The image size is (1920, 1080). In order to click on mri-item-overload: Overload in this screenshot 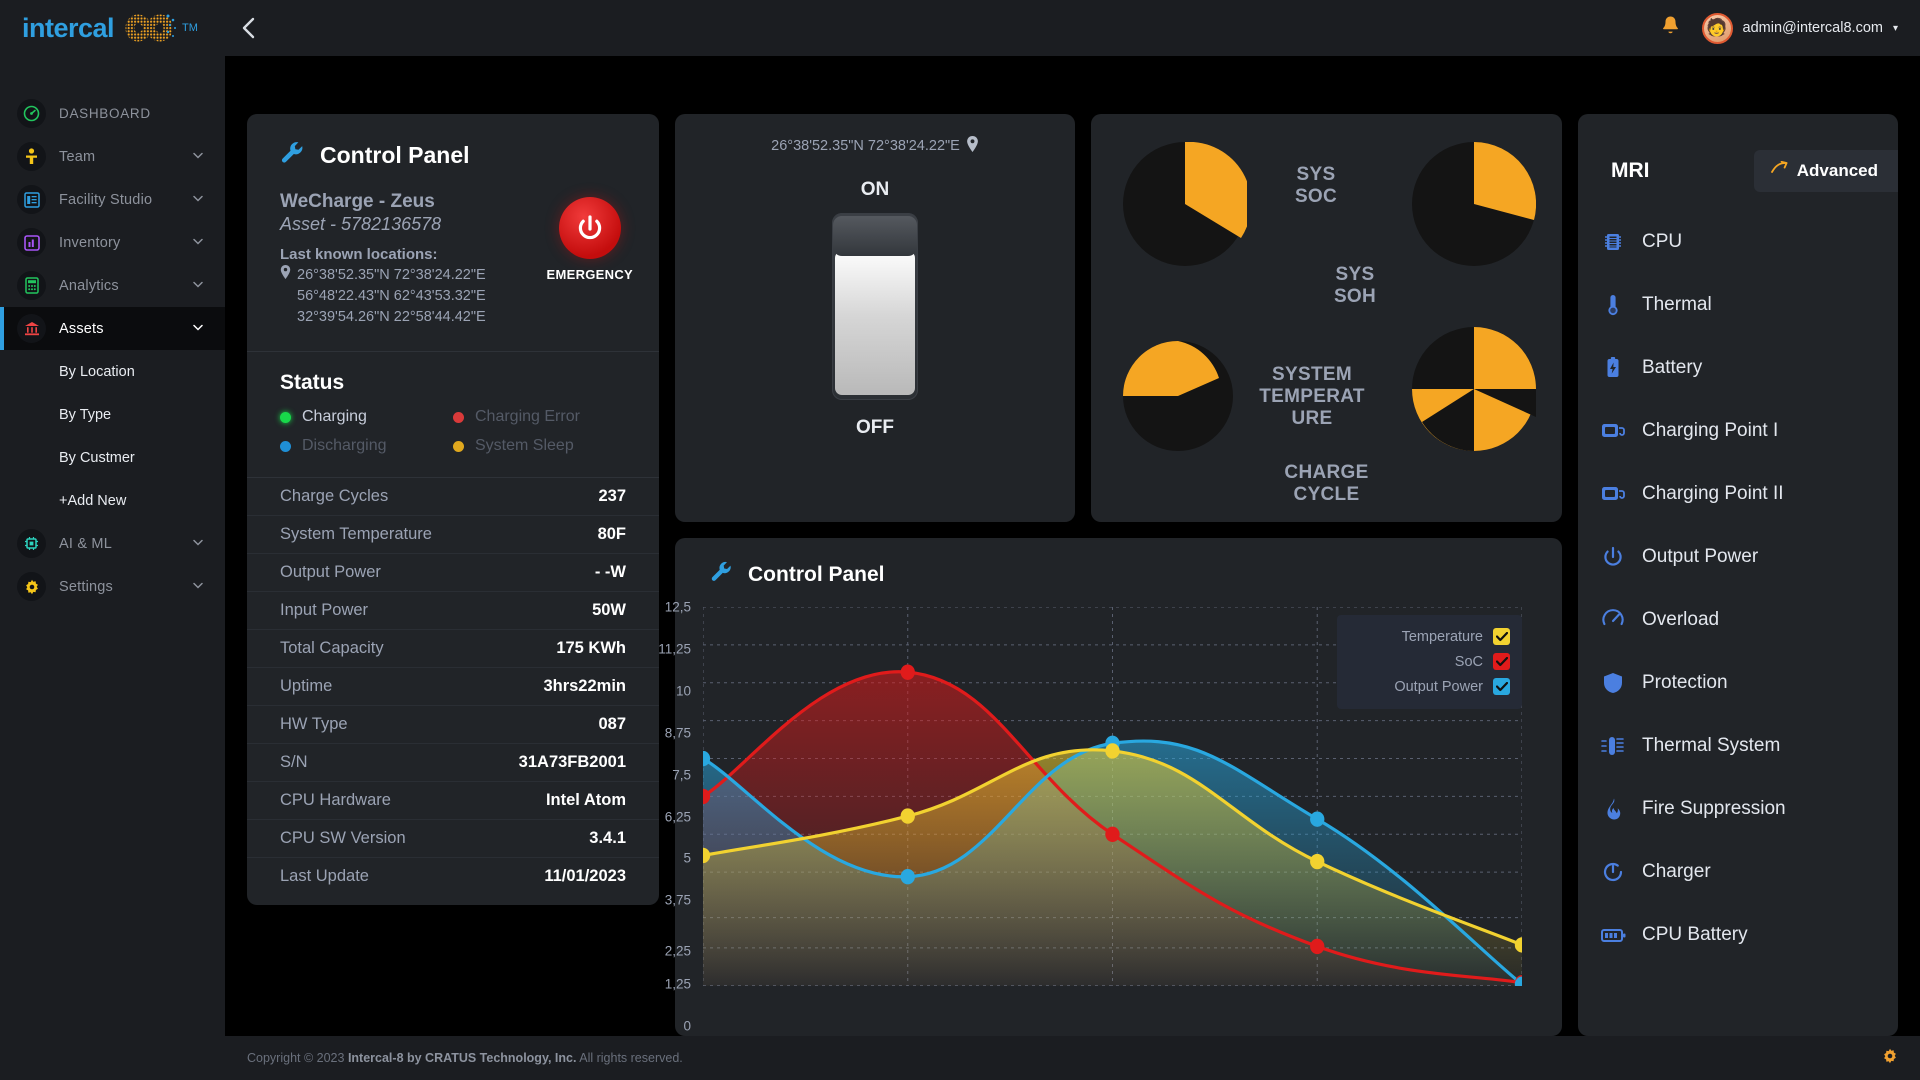, I will do `click(1749, 619)`.